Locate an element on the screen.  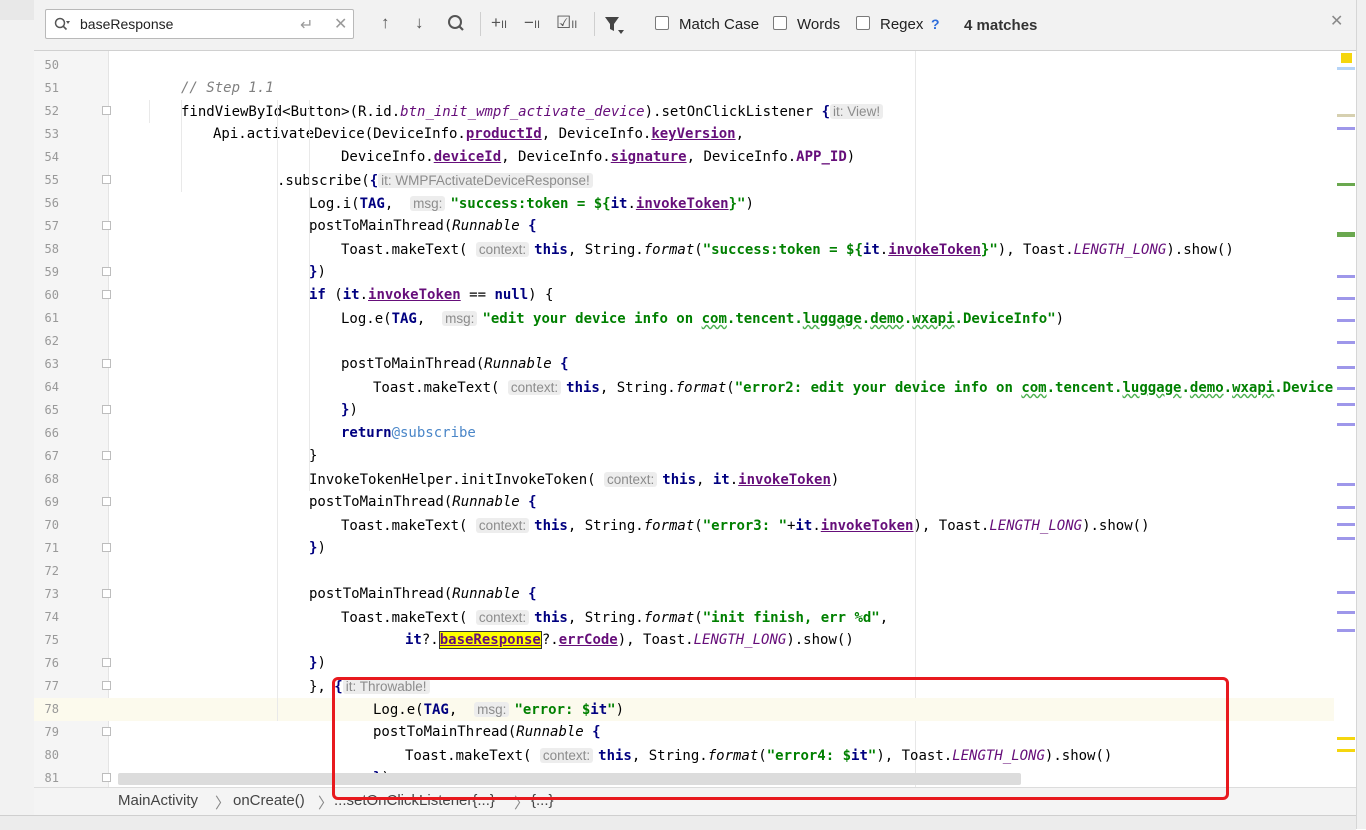
code-line: 59}) is located at coordinates (684, 272).